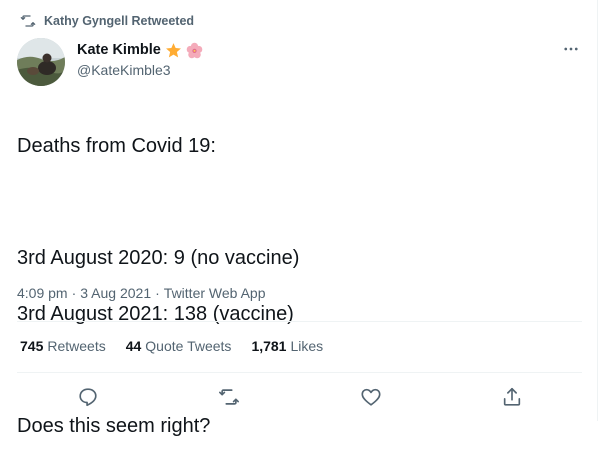 The image size is (598, 468). Describe the element at coordinates (41, 62) in the screenshot. I see `avatar` at that location.